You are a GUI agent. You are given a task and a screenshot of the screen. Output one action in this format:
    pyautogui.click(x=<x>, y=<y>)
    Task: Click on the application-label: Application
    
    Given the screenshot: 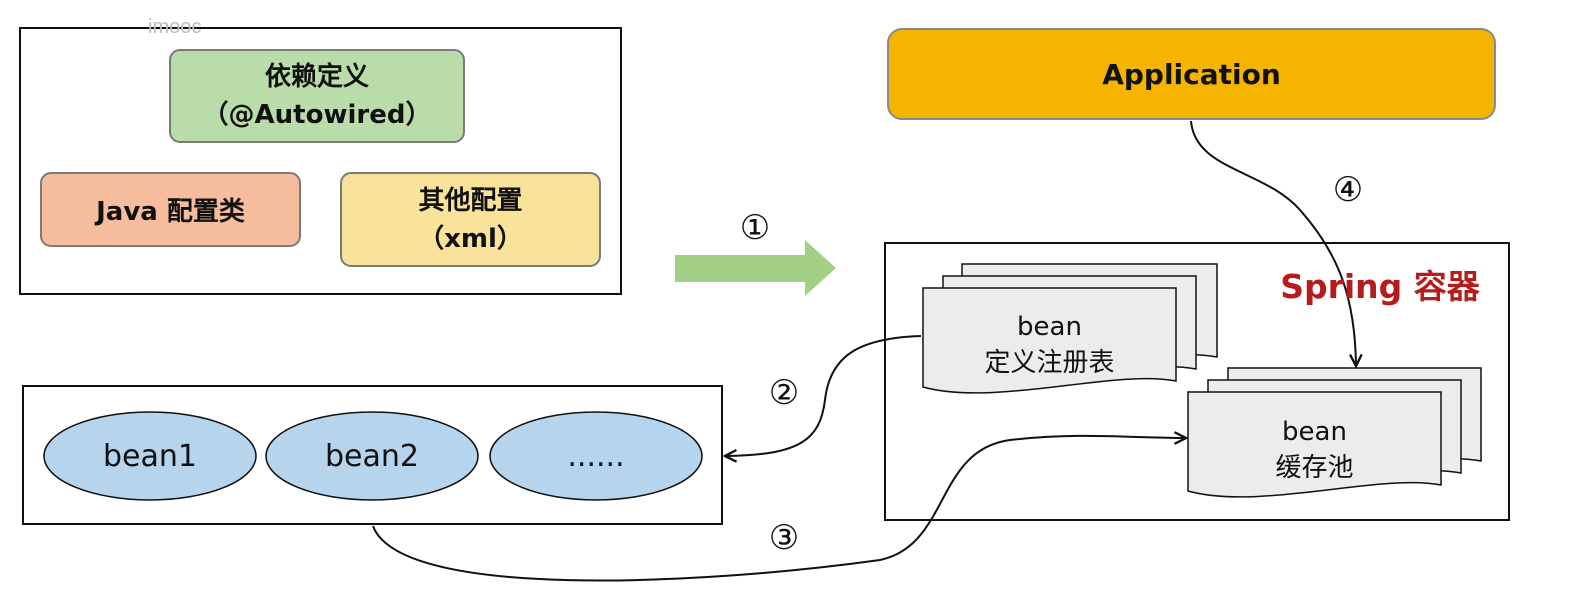 What is the action you would take?
    pyautogui.click(x=1191, y=74)
    